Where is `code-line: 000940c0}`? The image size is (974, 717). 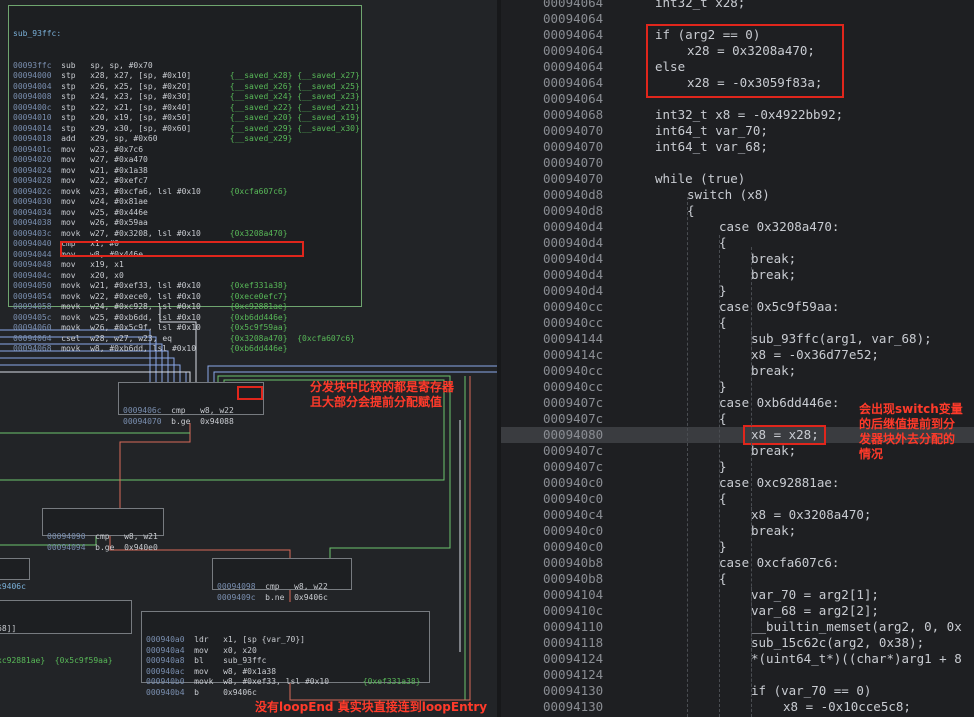 code-line: 000940c0} is located at coordinates (737, 547).